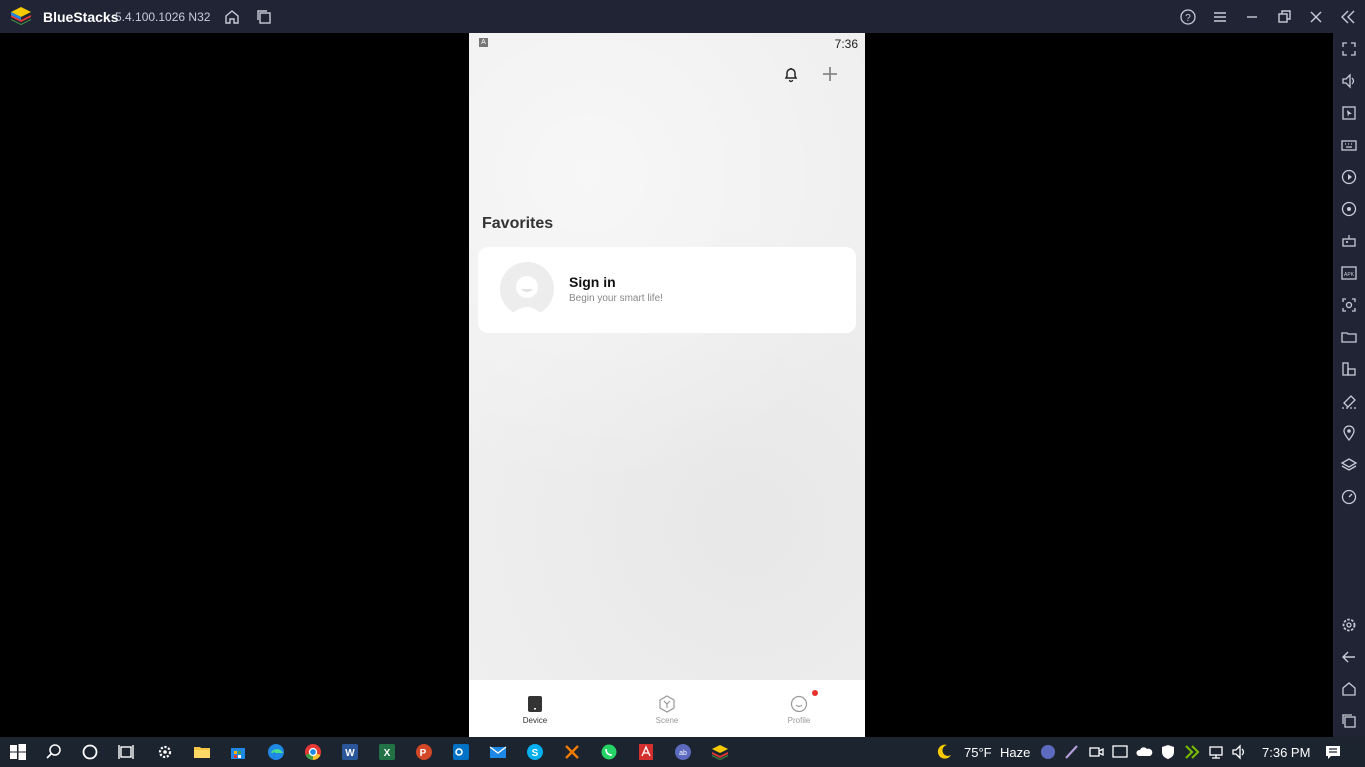  What do you see at coordinates (81, 17) in the screenshot?
I see `app-name: BlueStacks` at bounding box center [81, 17].